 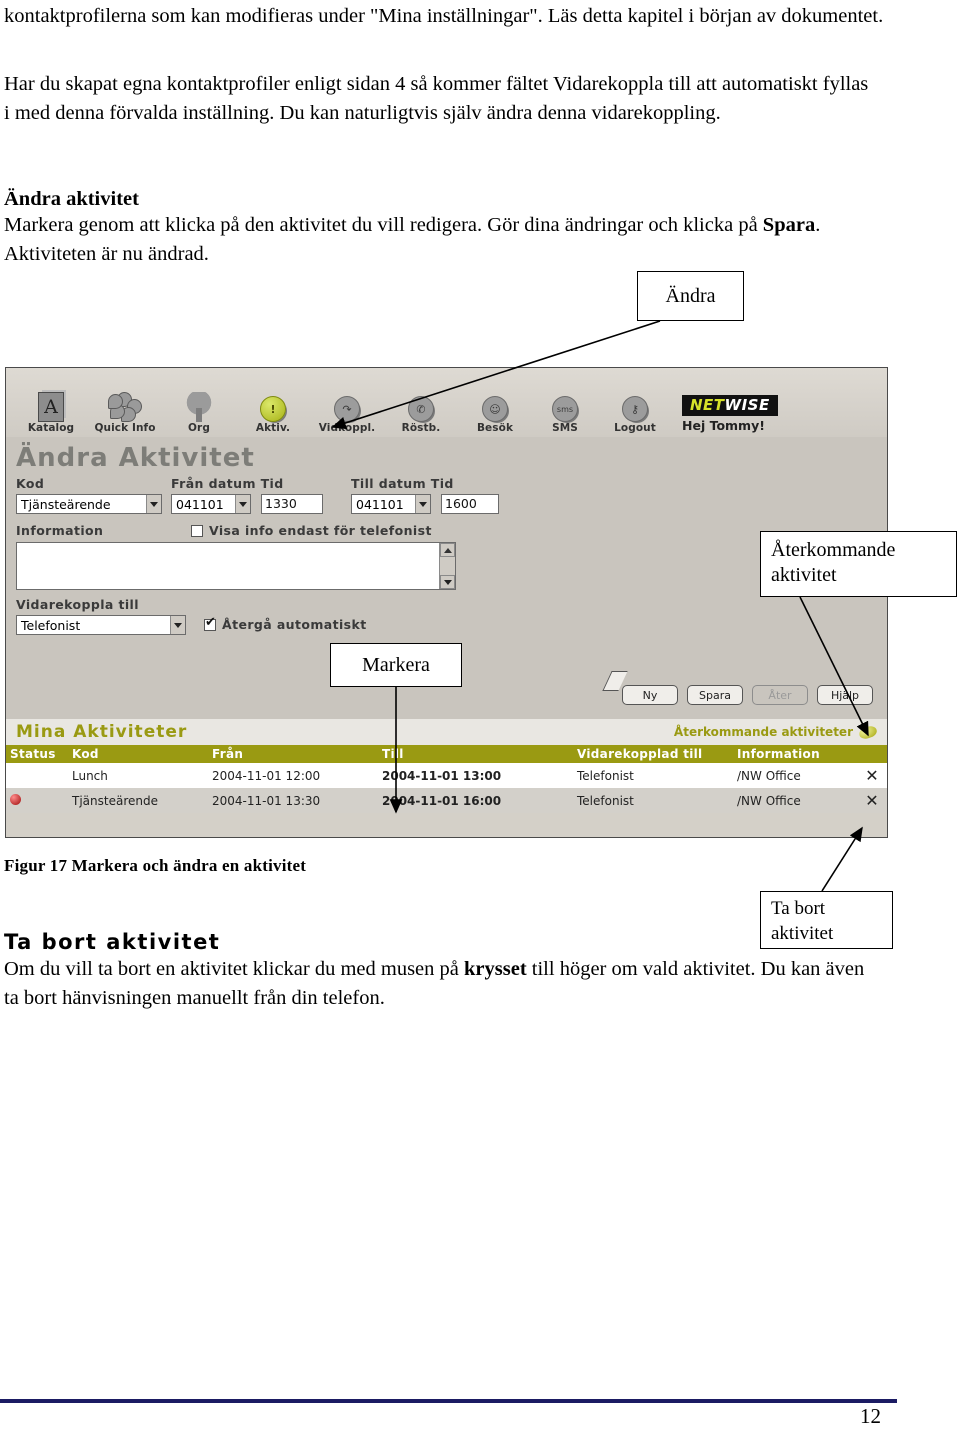 What do you see at coordinates (826, 920) in the screenshot?
I see `callout-ta-bort-aktivitet: Ta bort aktivitet` at bounding box center [826, 920].